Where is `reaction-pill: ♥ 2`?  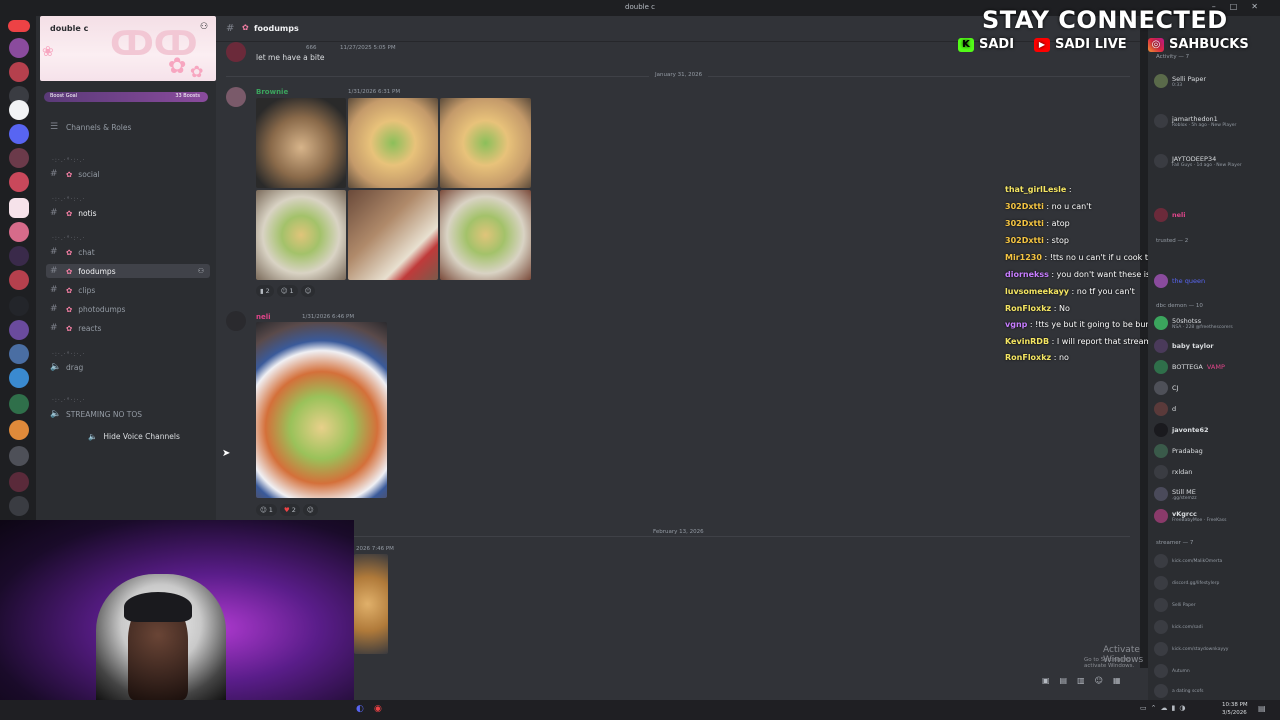 reaction-pill: ♥ 2 is located at coordinates (289, 510).